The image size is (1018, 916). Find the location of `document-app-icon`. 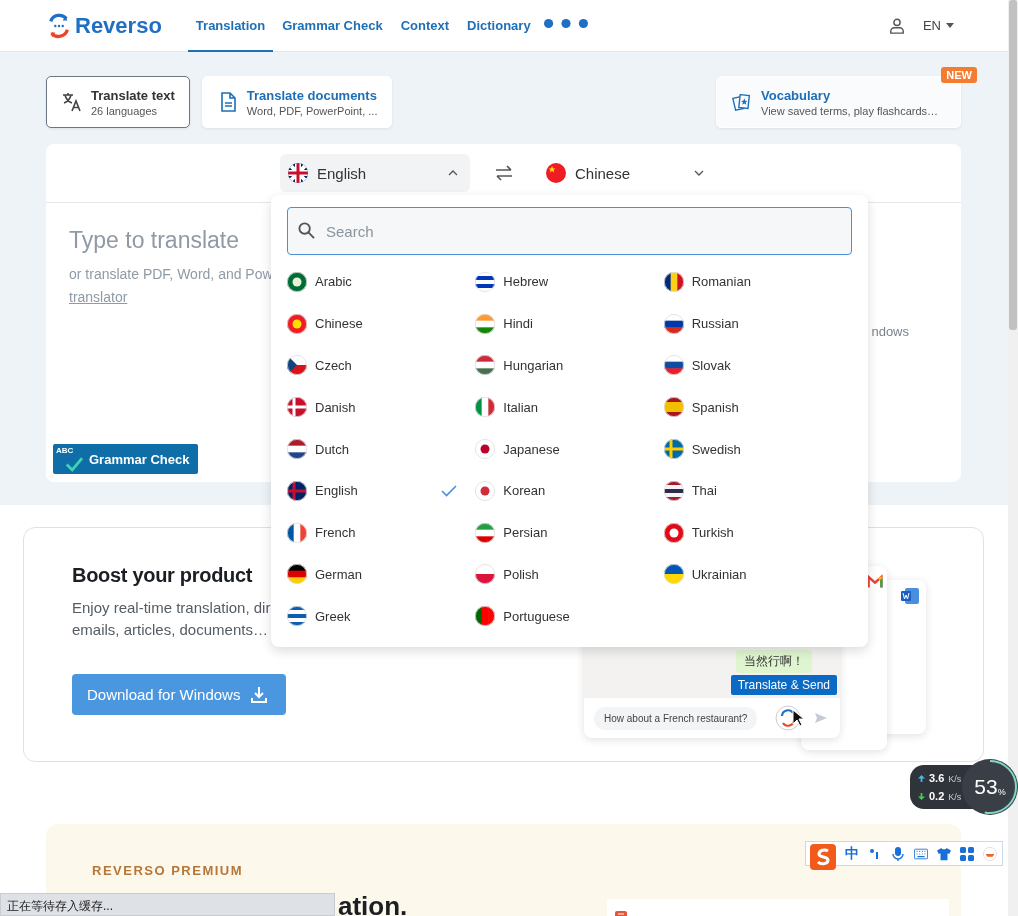

document-app-icon is located at coordinates (910, 596).